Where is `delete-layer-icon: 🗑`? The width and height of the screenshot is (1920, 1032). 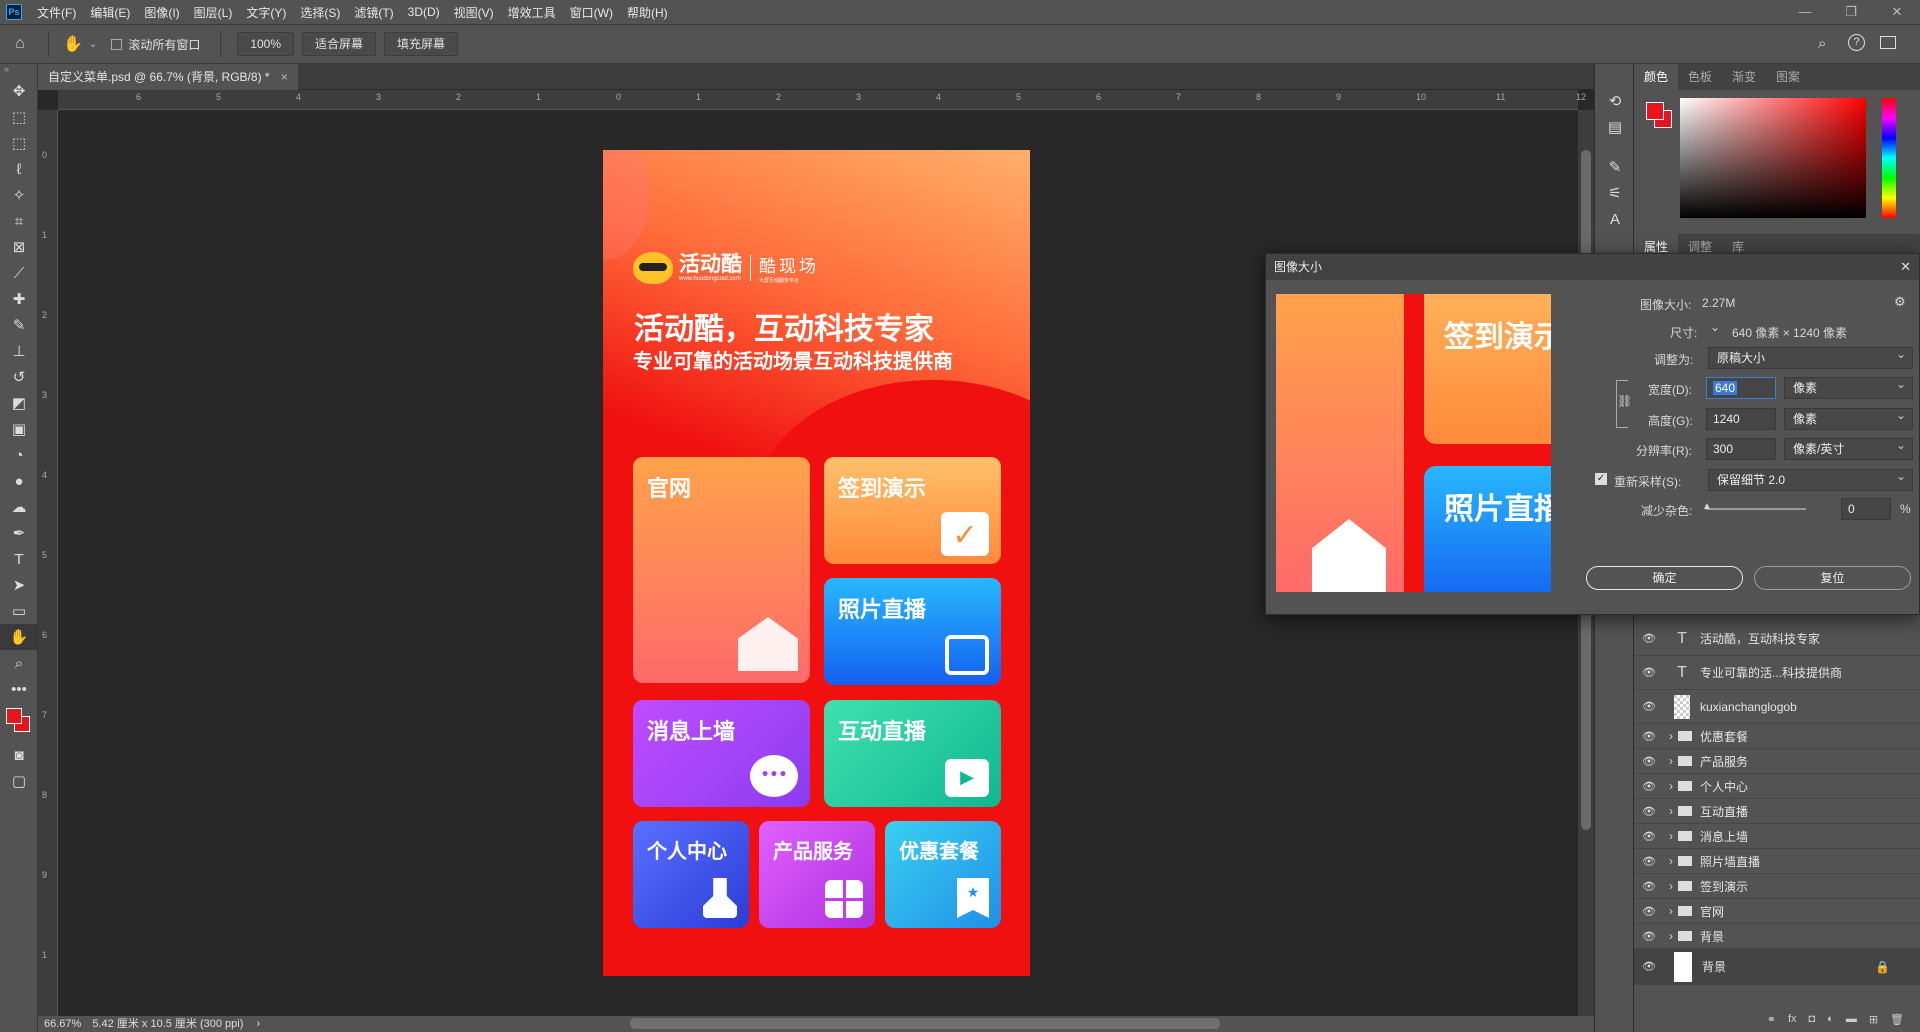
delete-layer-icon: 🗑 is located at coordinates (1897, 1019).